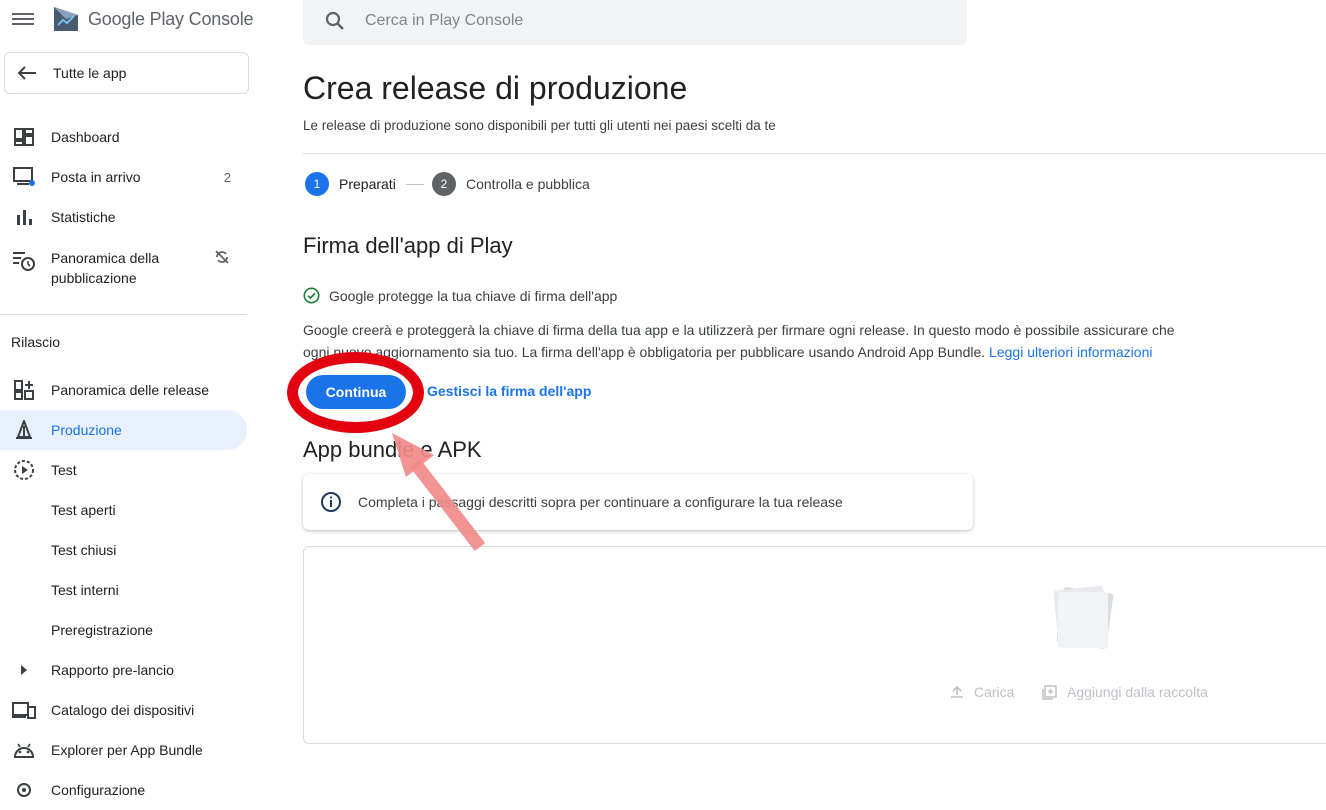  I want to click on sync-disabled-icon, so click(222, 258).